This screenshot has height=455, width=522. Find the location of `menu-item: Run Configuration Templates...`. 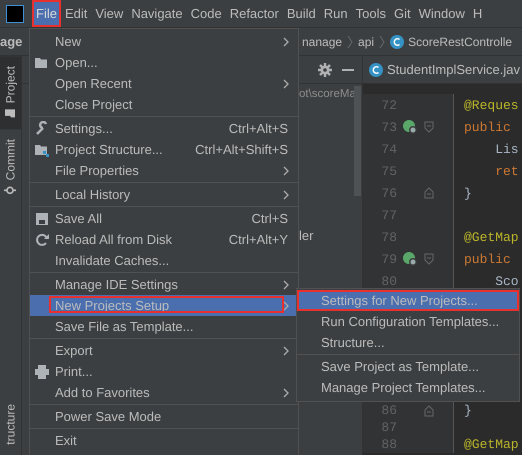

menu-item: Run Configuration Templates... is located at coordinates (408, 321).